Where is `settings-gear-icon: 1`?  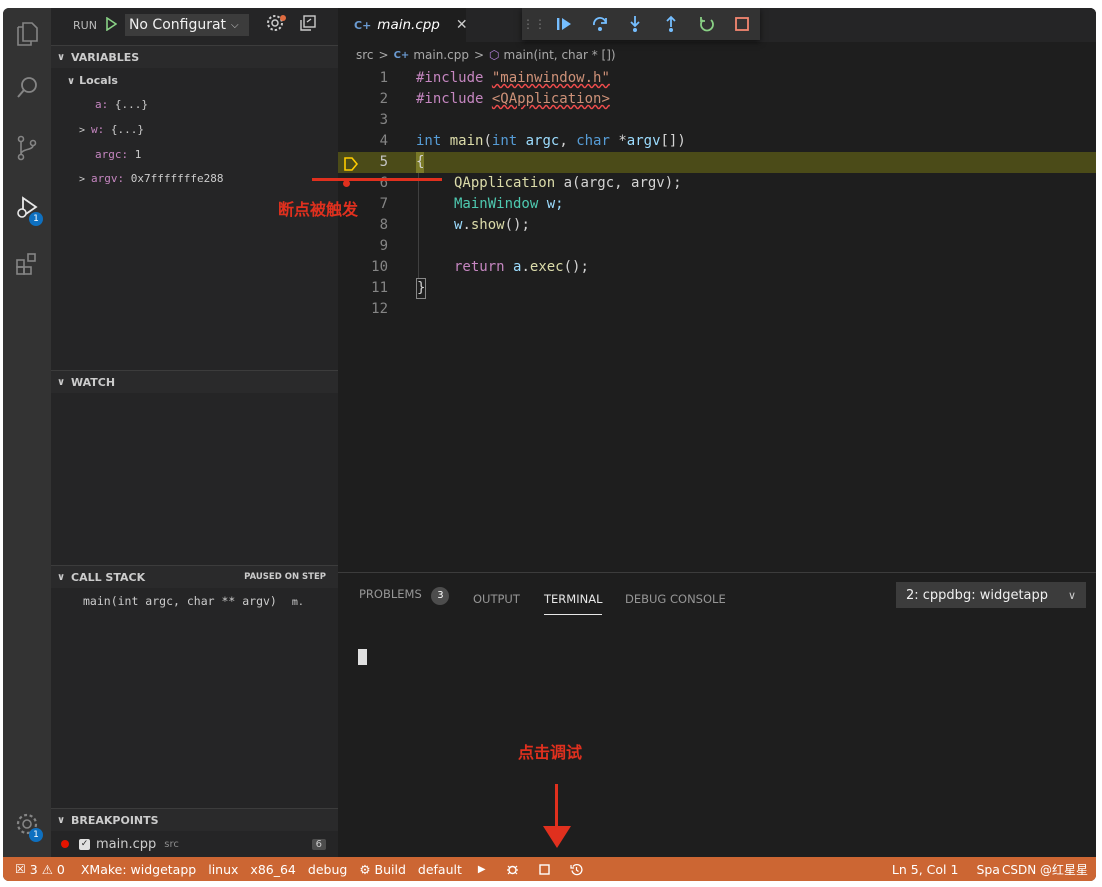 settings-gear-icon: 1 is located at coordinates (27, 824).